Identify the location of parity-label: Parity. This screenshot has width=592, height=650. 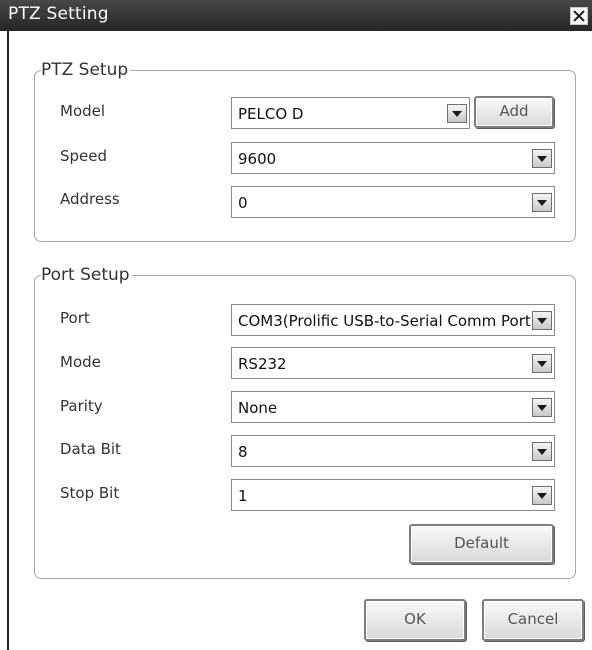
(81, 406).